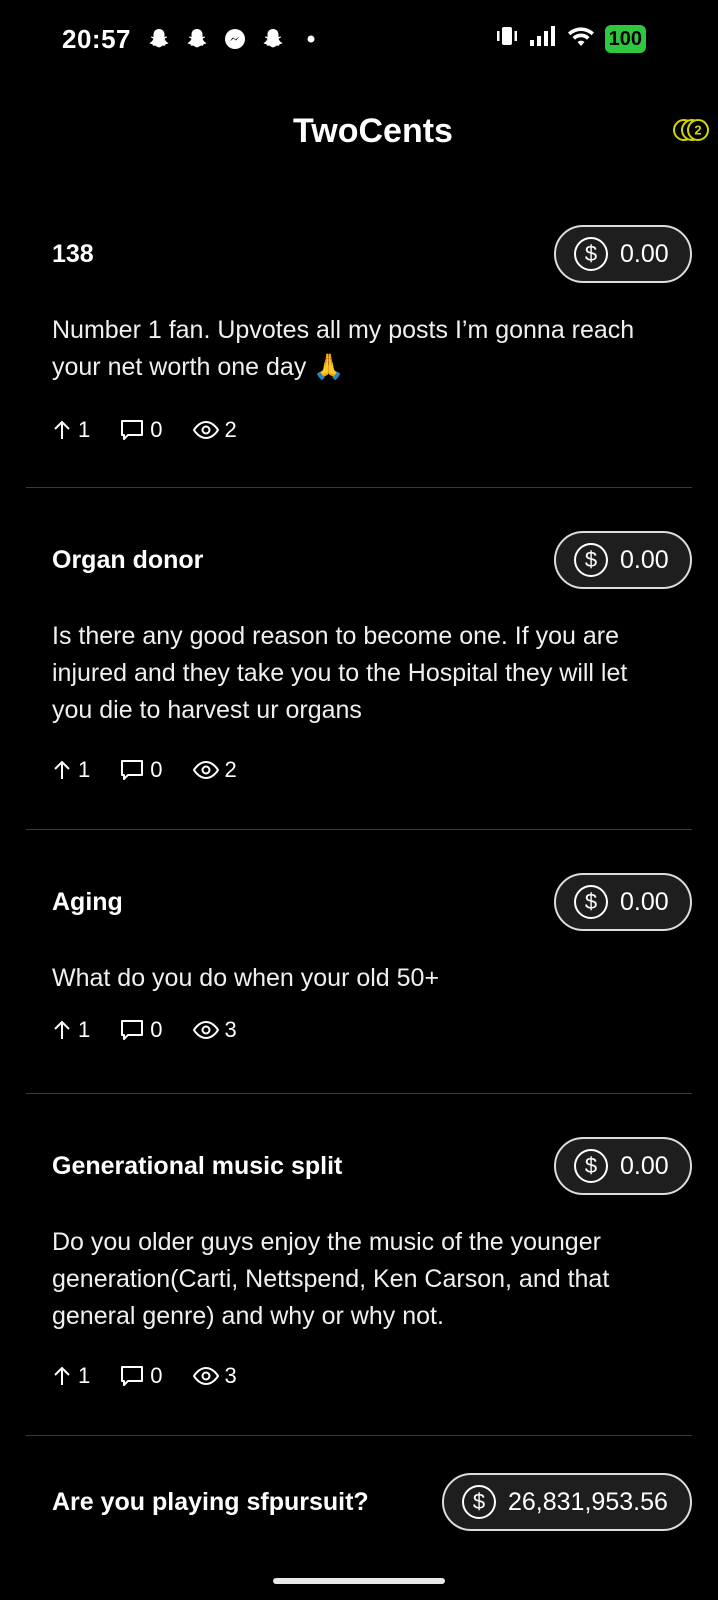  I want to click on signal-icon, so click(543, 38).